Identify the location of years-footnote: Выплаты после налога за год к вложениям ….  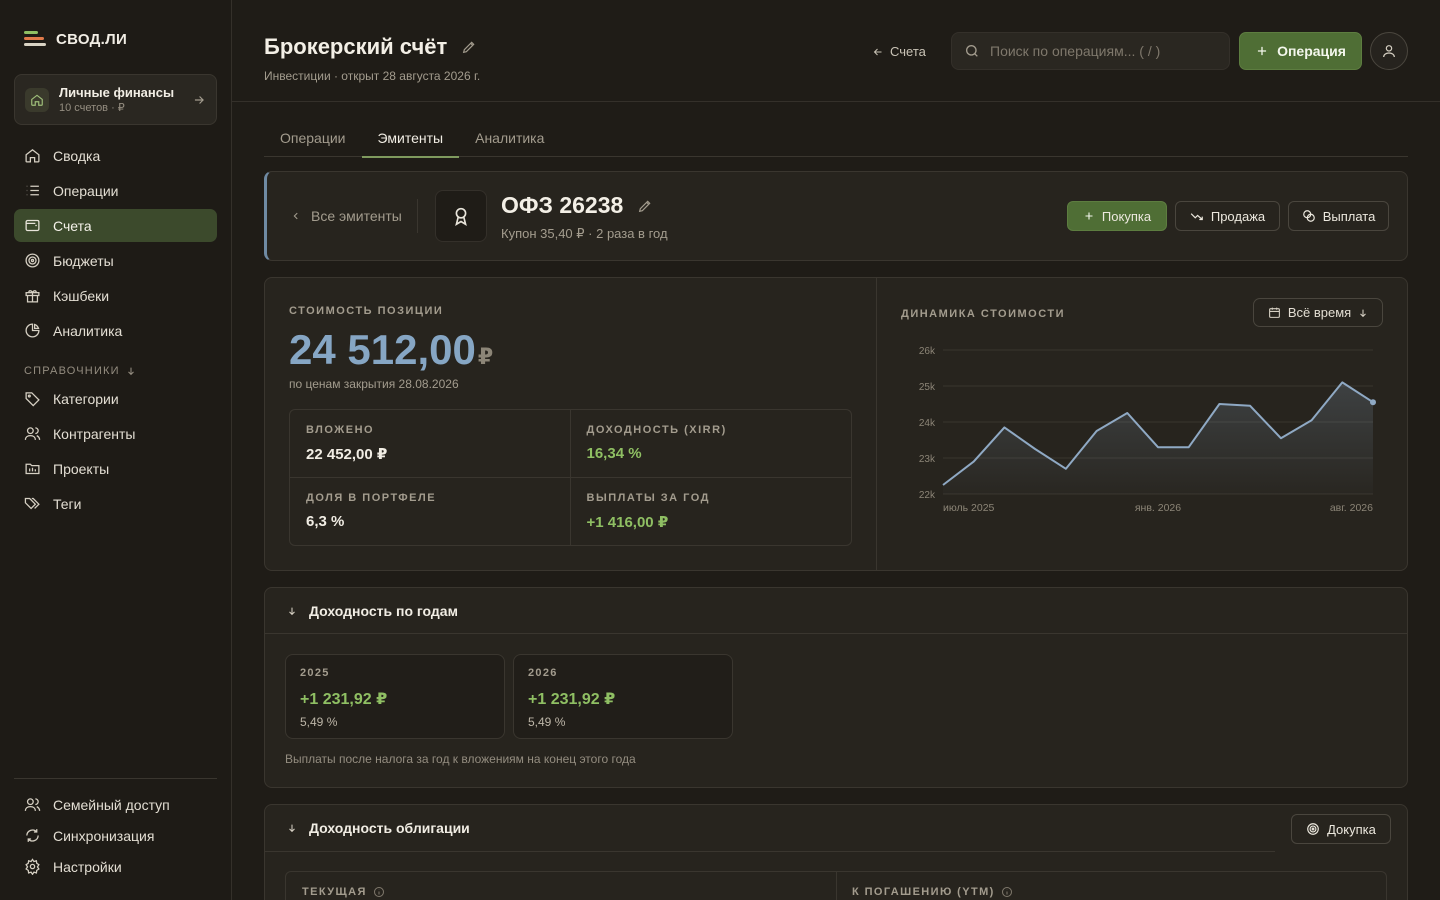
(460, 759).